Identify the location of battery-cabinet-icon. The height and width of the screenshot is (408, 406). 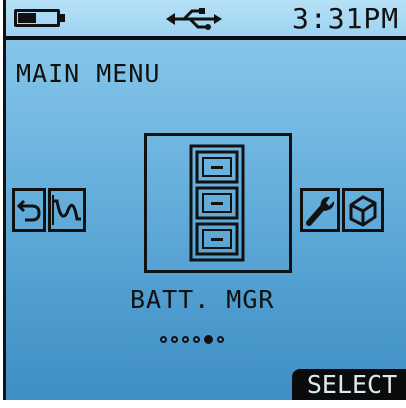
(217, 203).